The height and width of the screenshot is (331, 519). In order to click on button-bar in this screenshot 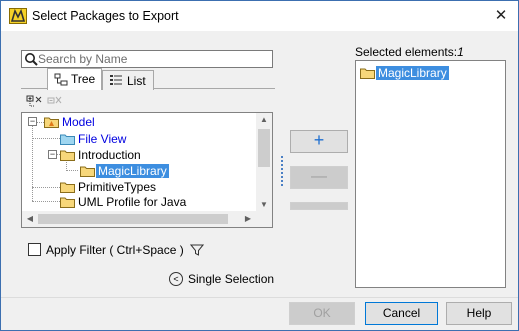, I will do `click(259, 313)`.